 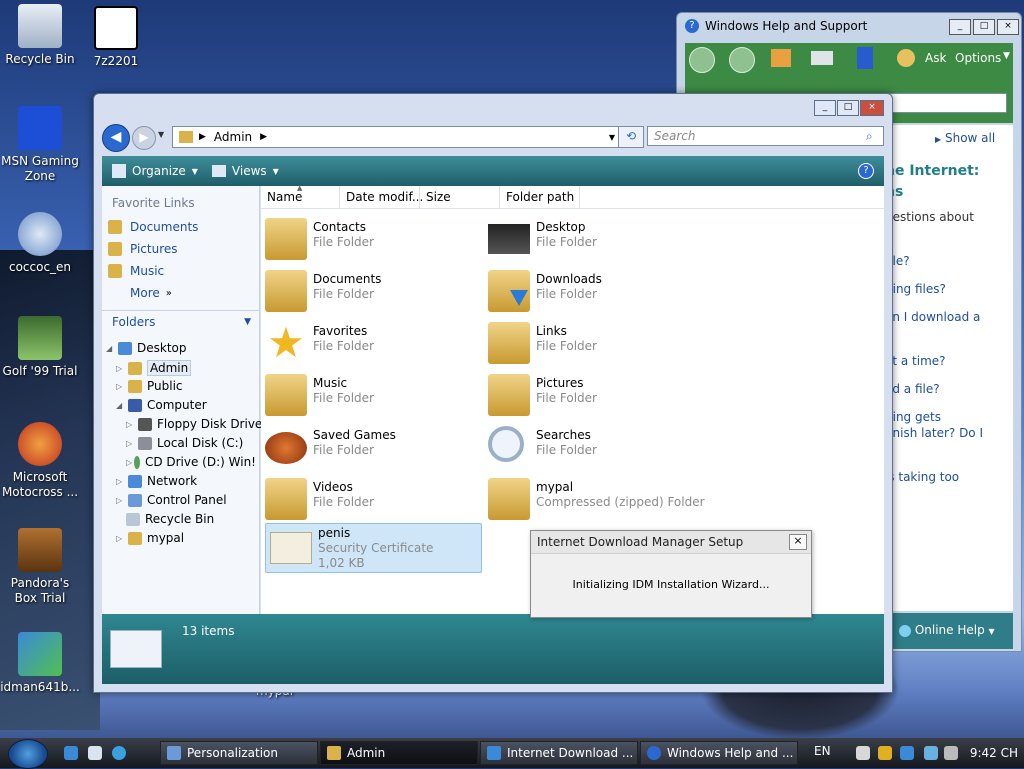 I want to click on explorer-window-controls: _ □ ×, so click(x=849, y=108).